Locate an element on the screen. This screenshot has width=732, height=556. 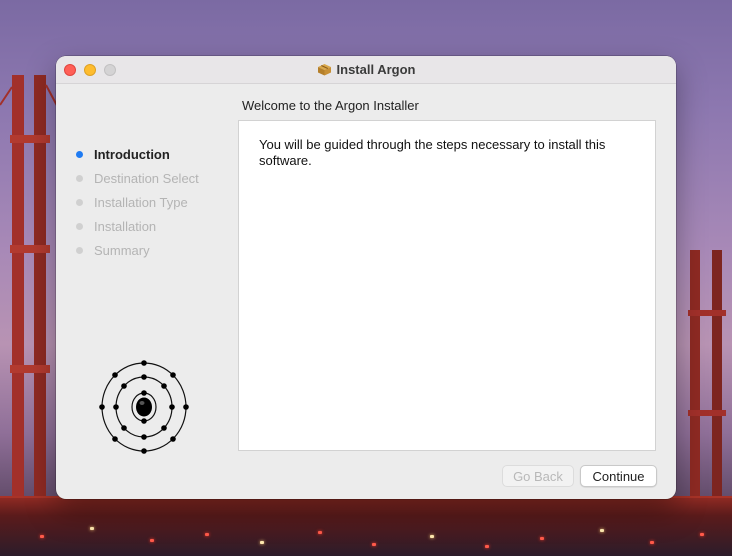
window-title-group: Install Argon is located at coordinates (366, 69).